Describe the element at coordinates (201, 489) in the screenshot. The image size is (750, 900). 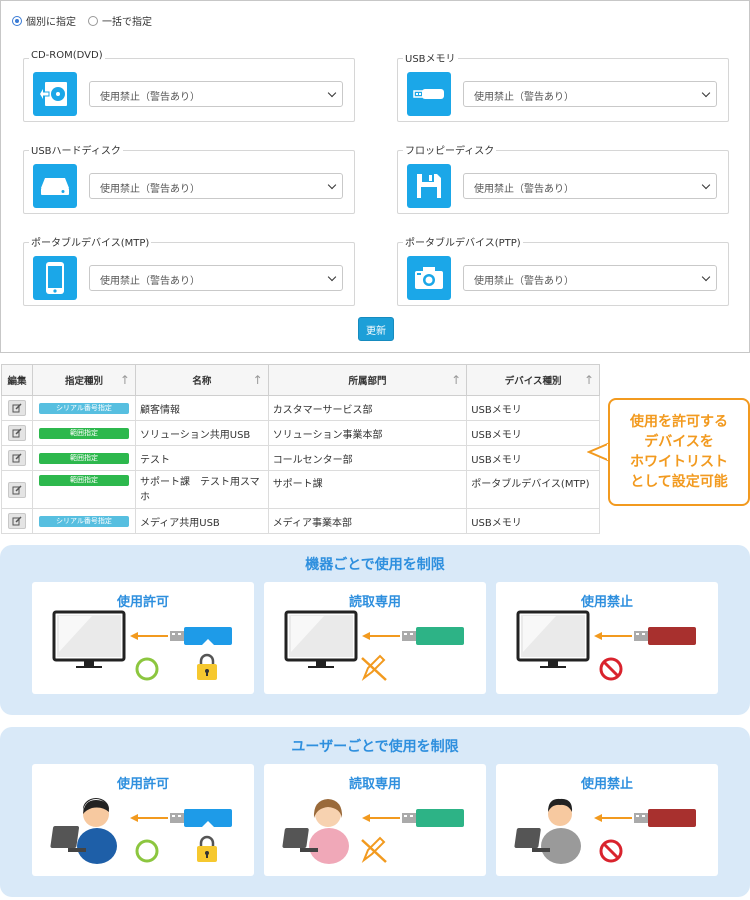
I see `cell-name: サポート課 テスト用スマホ` at that location.